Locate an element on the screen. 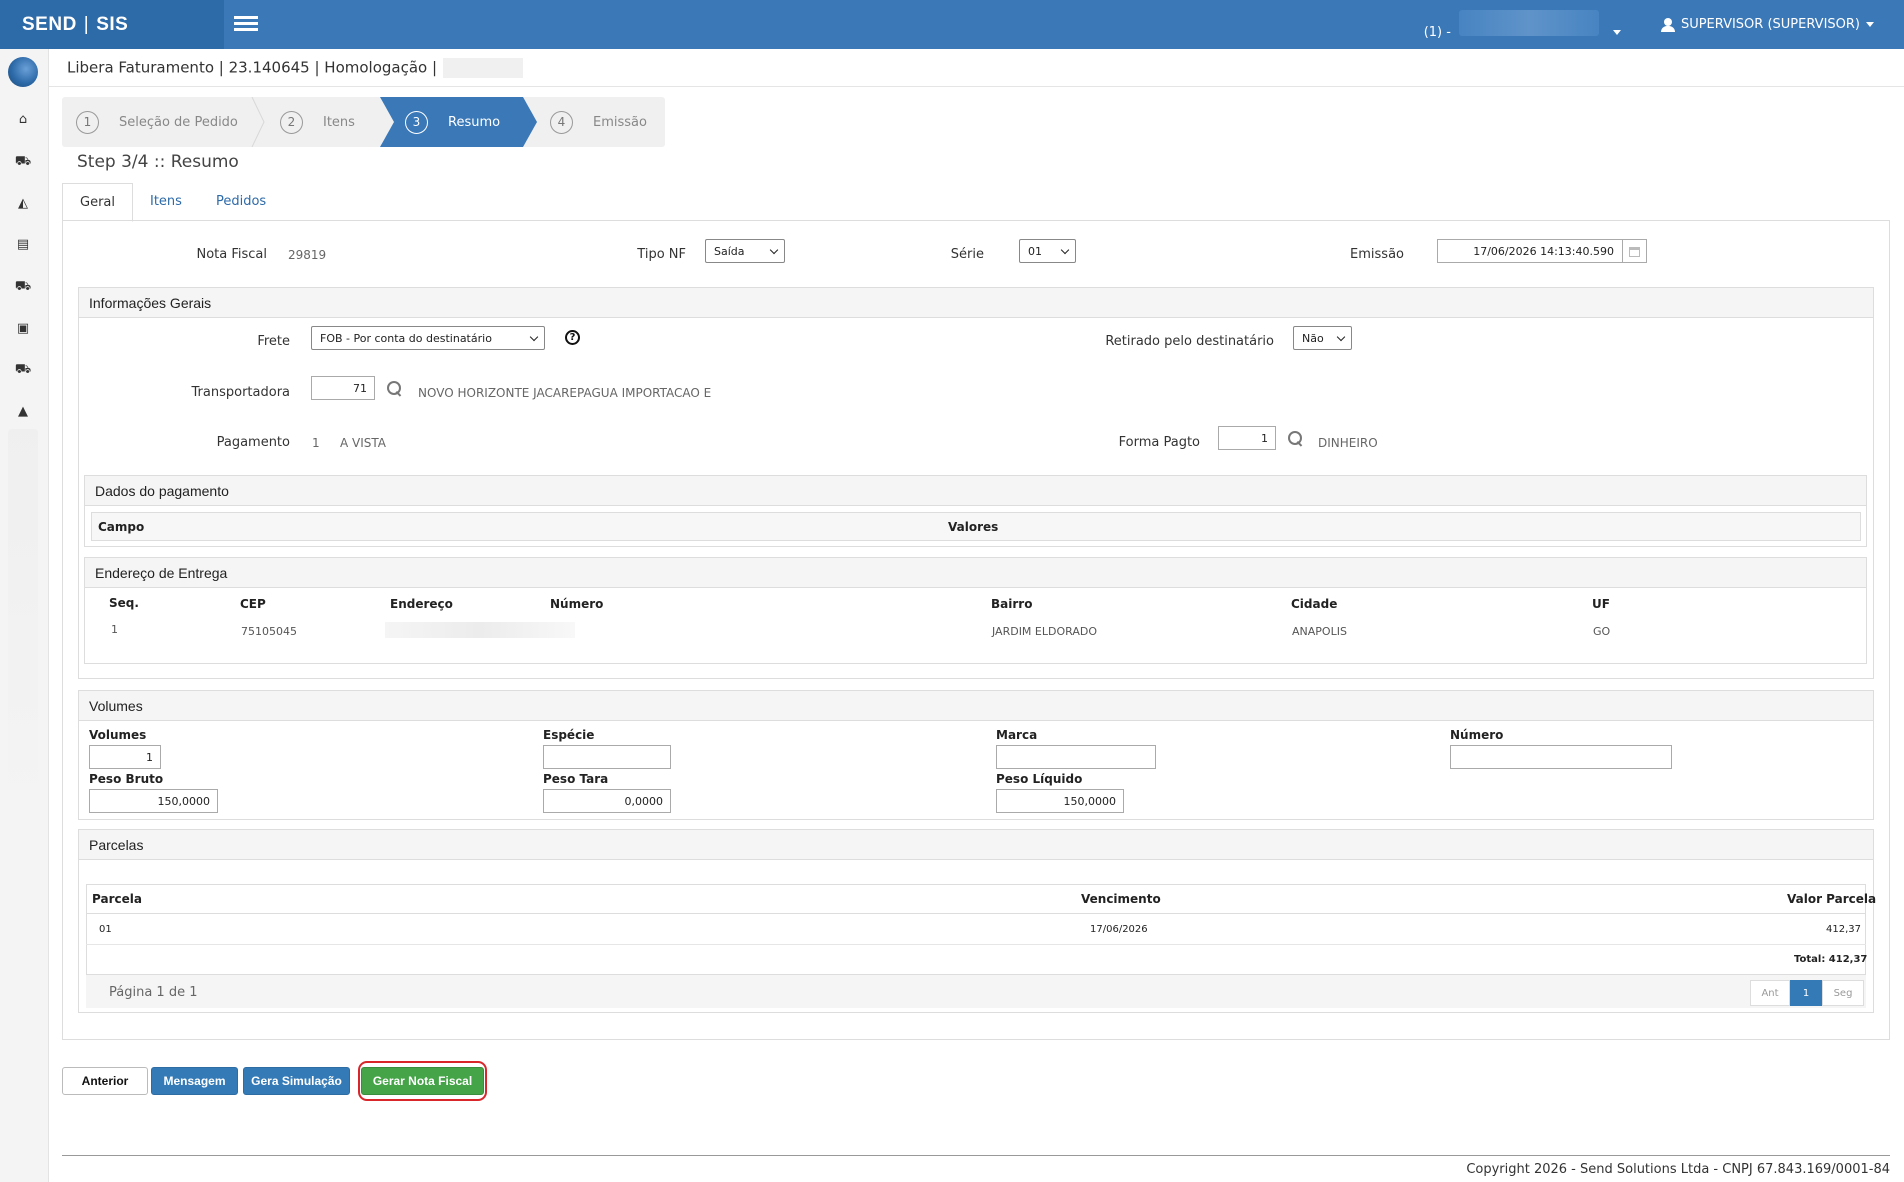 This screenshot has width=1904, height=1182. nota-fiscal-value: 29819 is located at coordinates (307, 255).